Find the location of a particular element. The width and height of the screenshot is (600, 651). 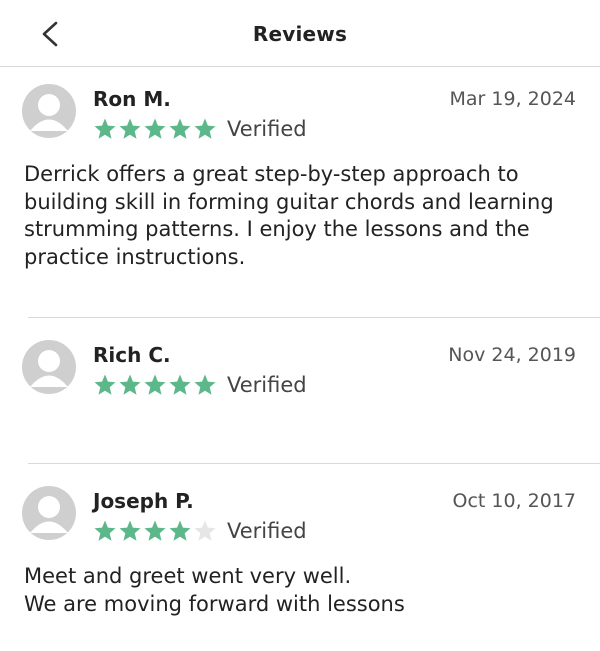

header-bar: Reviews is located at coordinates (300, 33).